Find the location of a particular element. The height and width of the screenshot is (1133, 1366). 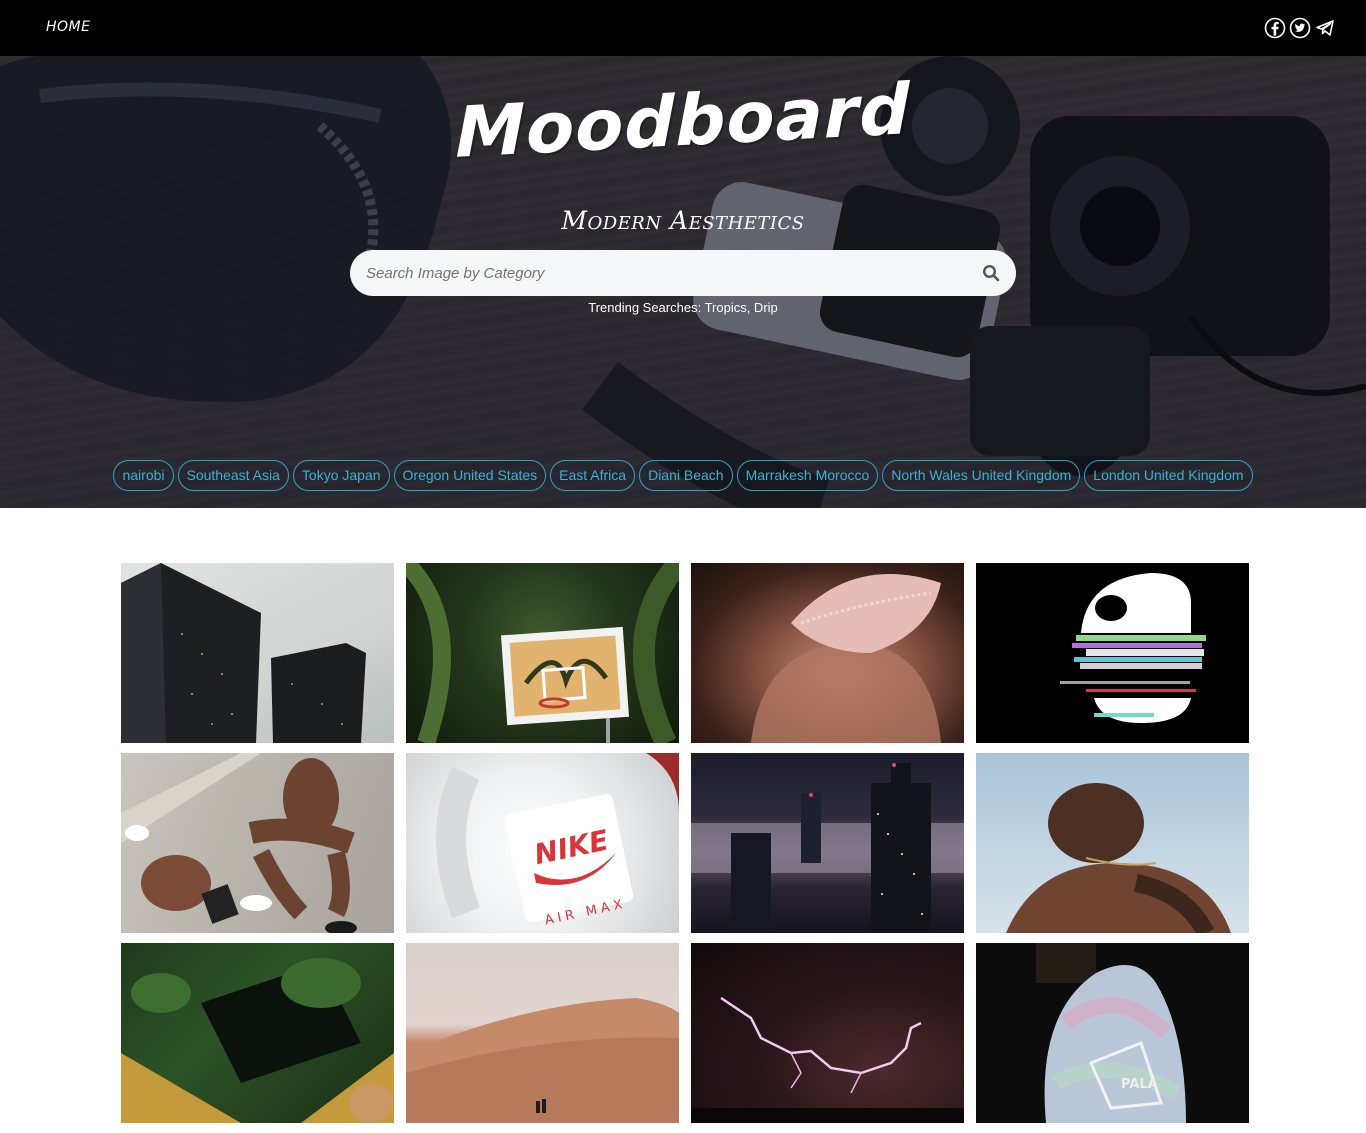

tag-oregon-united-states: Oregon United States is located at coordinates (470, 475).